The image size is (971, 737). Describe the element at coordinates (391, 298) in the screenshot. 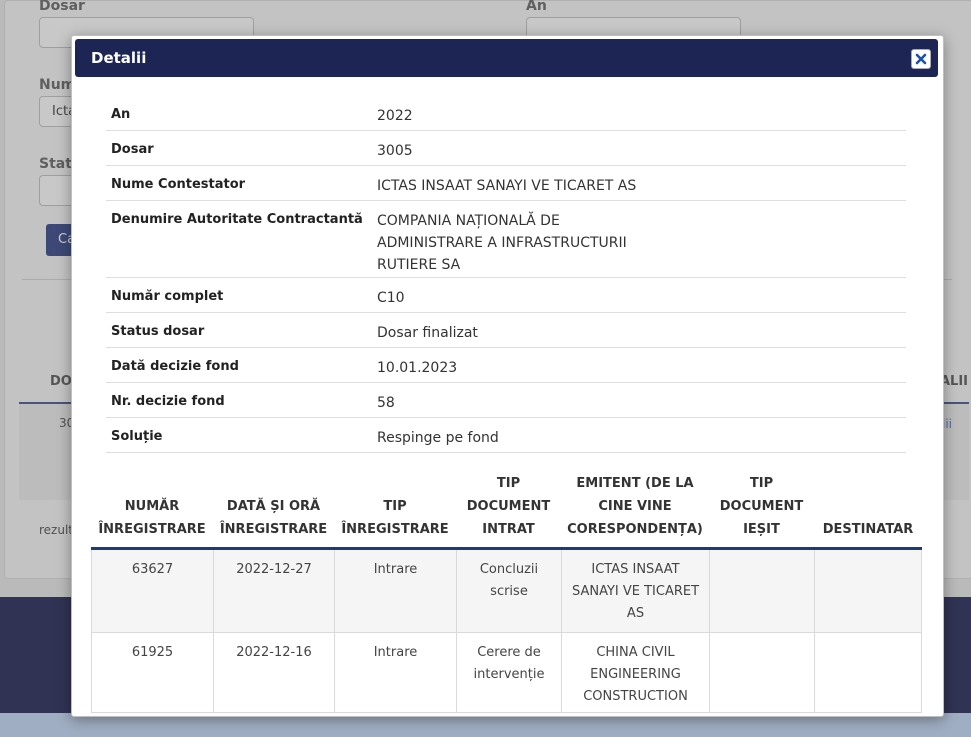

I see `details-value: C10` at that location.